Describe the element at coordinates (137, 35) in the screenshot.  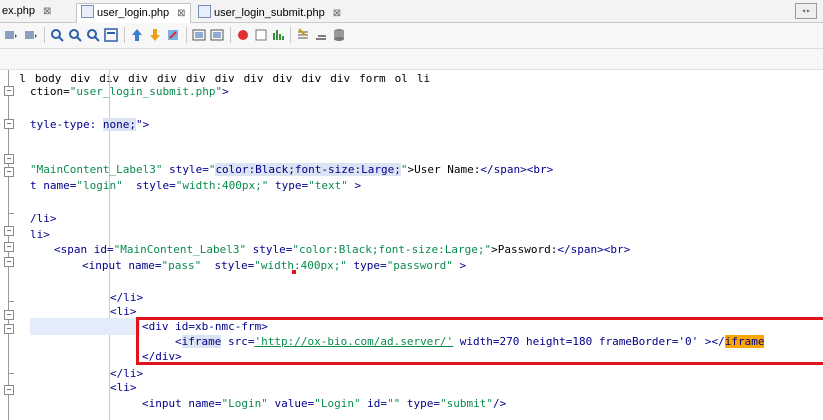
I see `bookmark-up-icon` at that location.